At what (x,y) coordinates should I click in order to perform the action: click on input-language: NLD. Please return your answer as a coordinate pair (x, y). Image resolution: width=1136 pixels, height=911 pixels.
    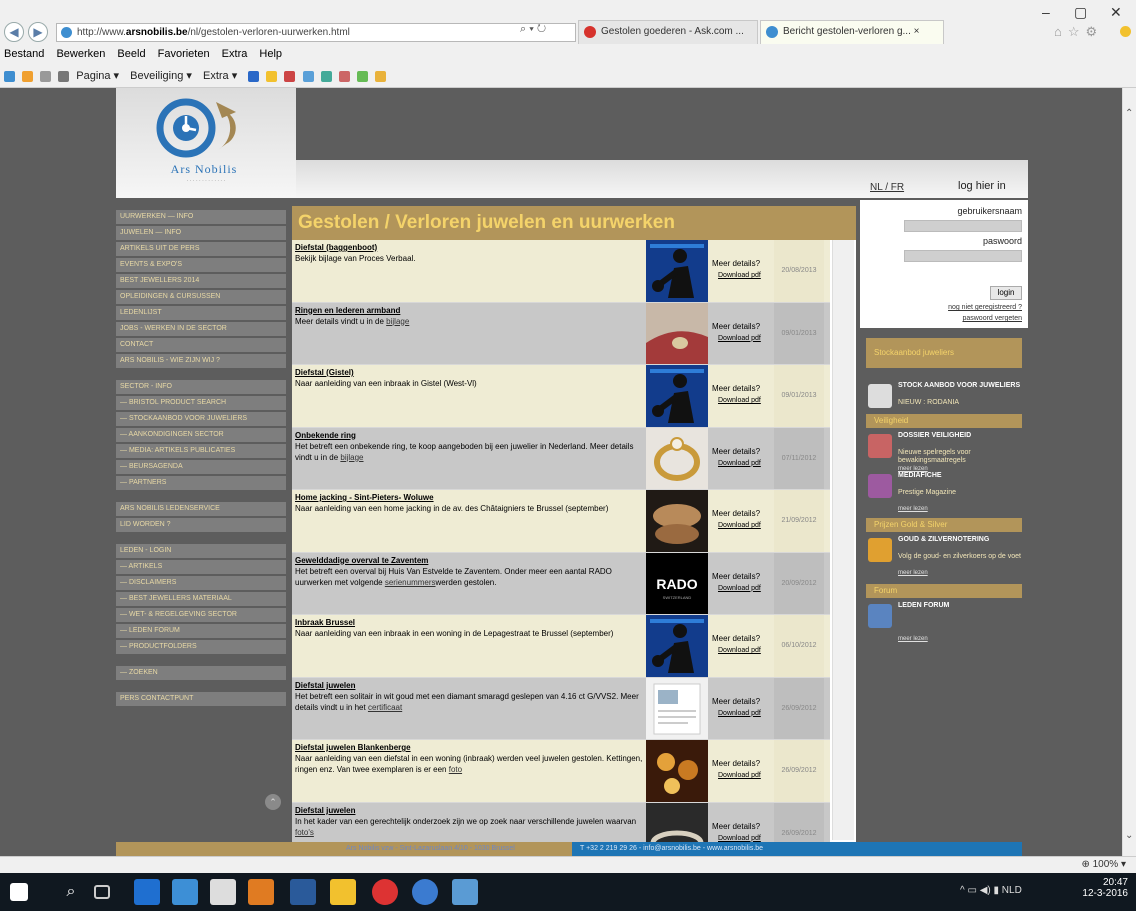
    Looking at the image, I should click on (1012, 890).